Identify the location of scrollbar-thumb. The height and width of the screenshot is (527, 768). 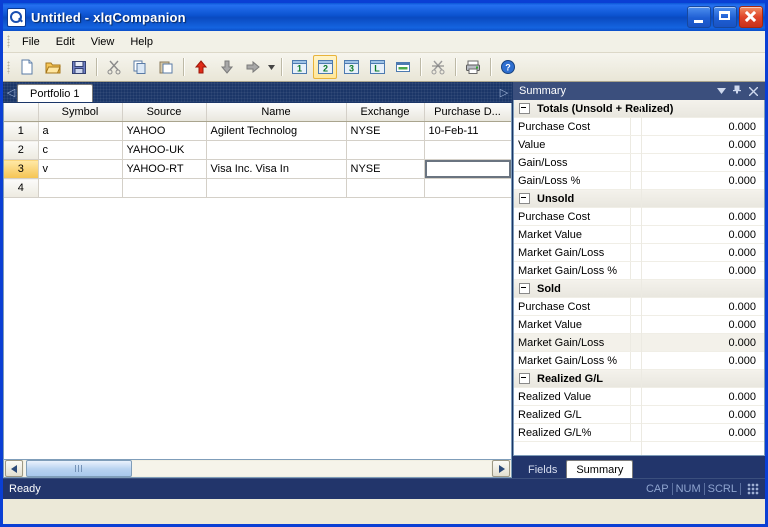
(79, 468).